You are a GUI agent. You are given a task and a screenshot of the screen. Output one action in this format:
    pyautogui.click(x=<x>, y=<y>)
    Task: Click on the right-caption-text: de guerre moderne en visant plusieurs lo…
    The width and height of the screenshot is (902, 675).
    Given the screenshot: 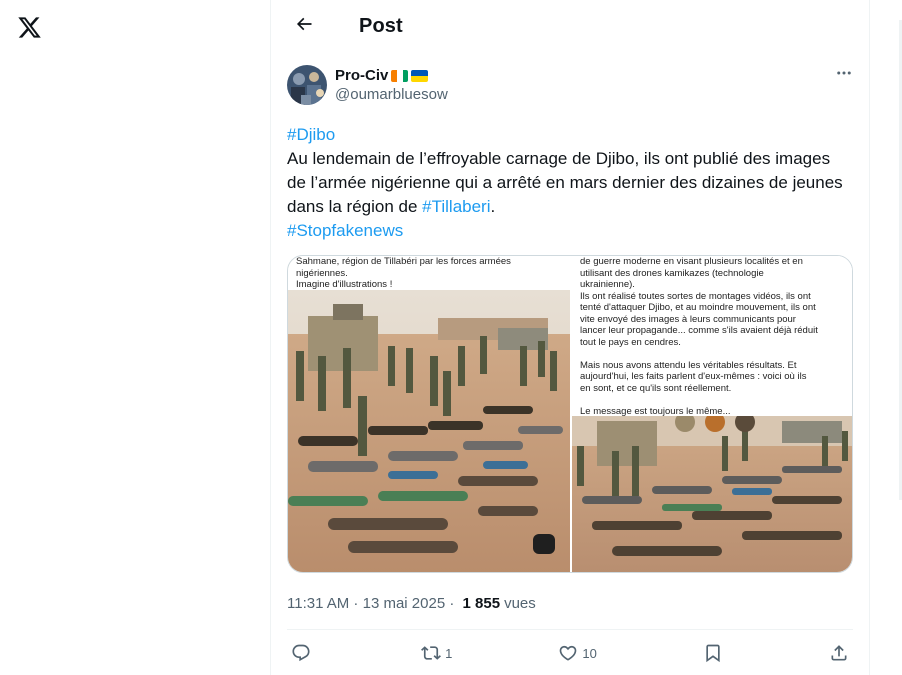 What is the action you would take?
    pyautogui.click(x=699, y=336)
    